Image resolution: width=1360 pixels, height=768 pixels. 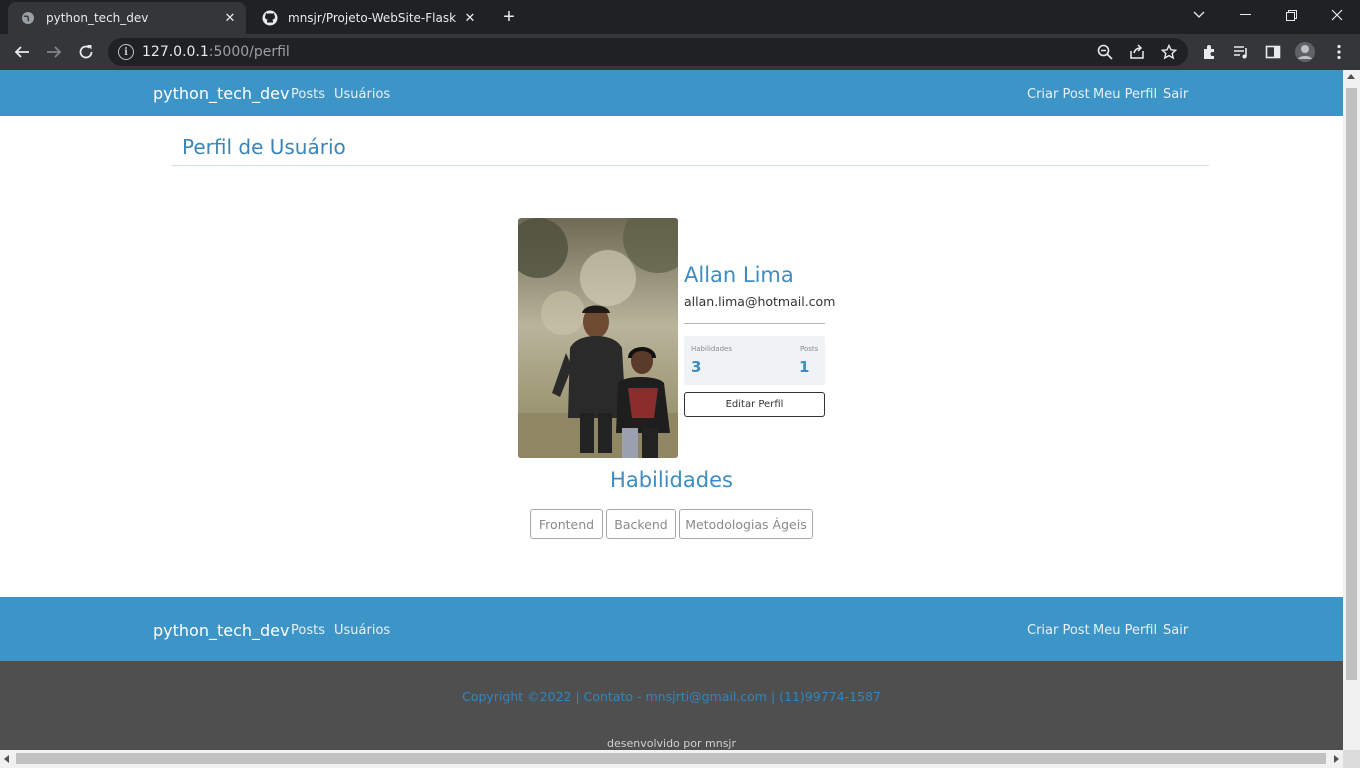 What do you see at coordinates (1175, 630) in the screenshot?
I see `footer-link-sair: Sair` at bounding box center [1175, 630].